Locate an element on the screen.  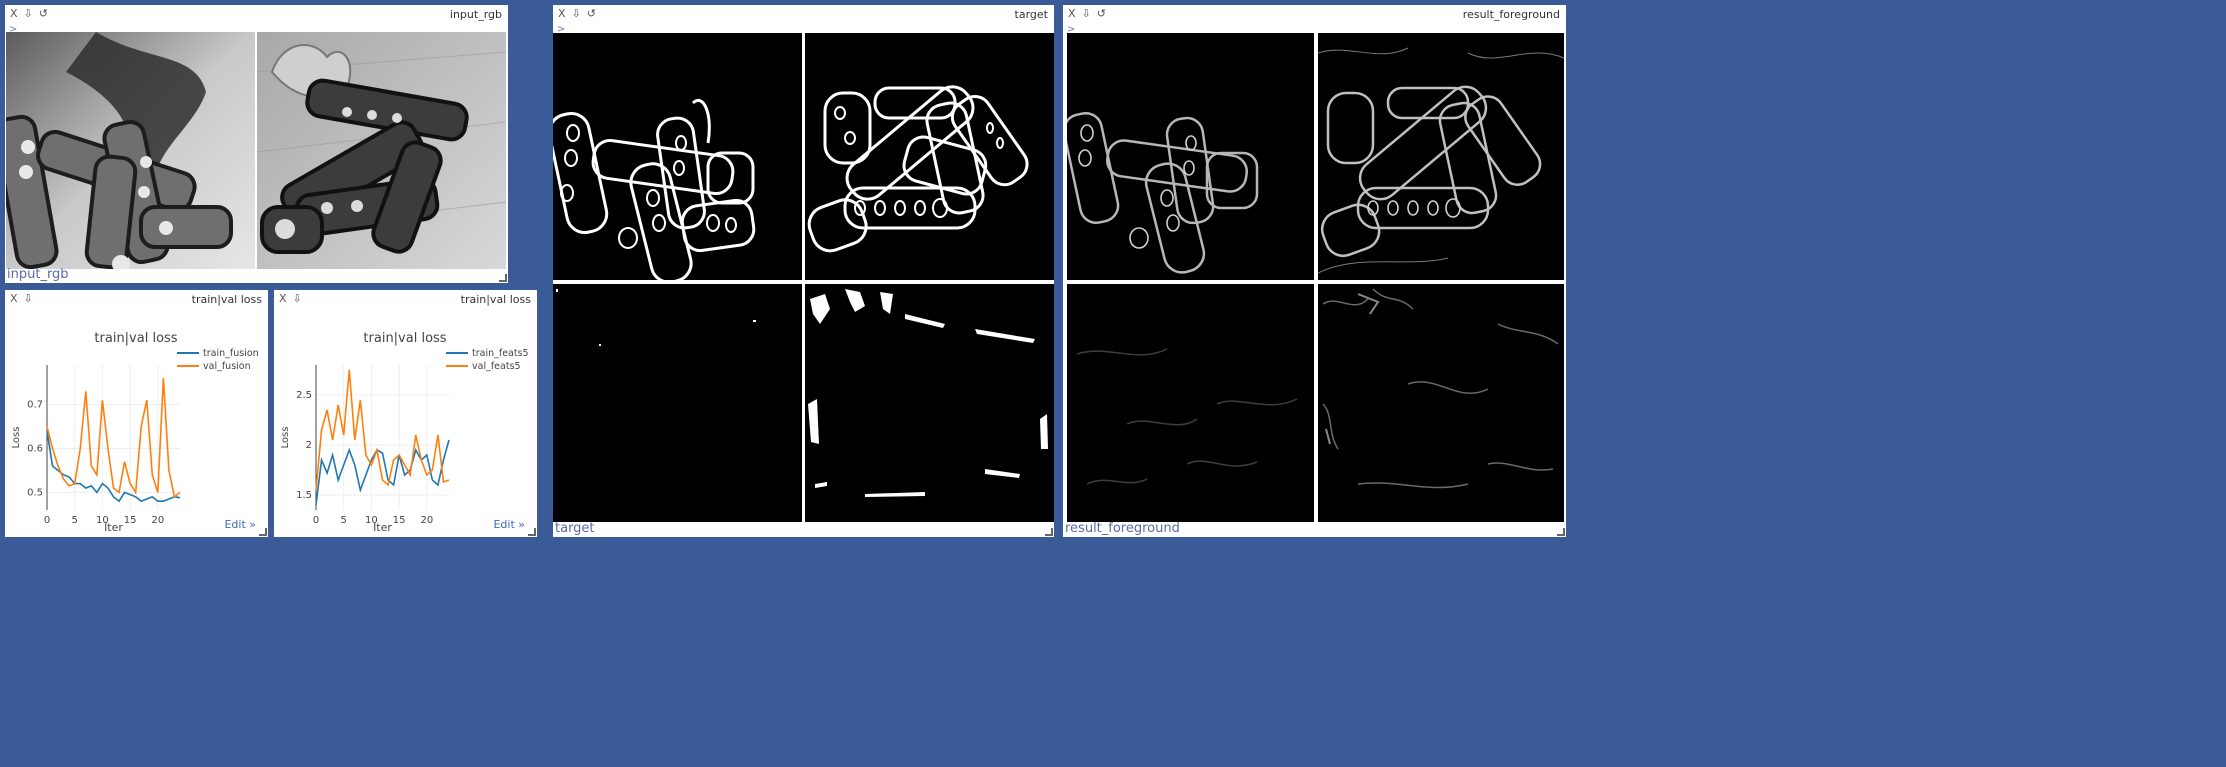
y-tick-label: 2 is located at coordinates (309, 445).